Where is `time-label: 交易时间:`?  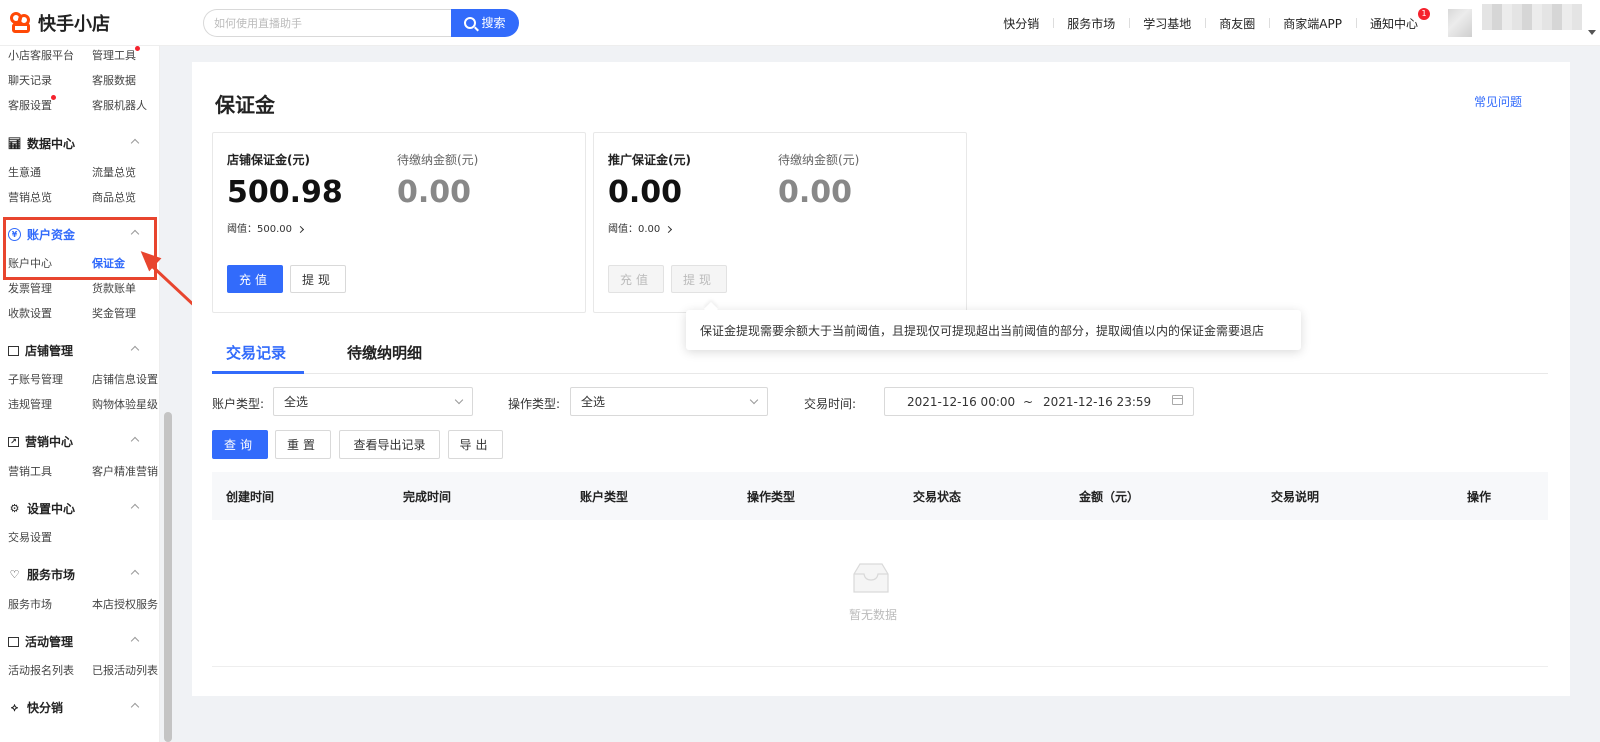 time-label: 交易时间: is located at coordinates (830, 404).